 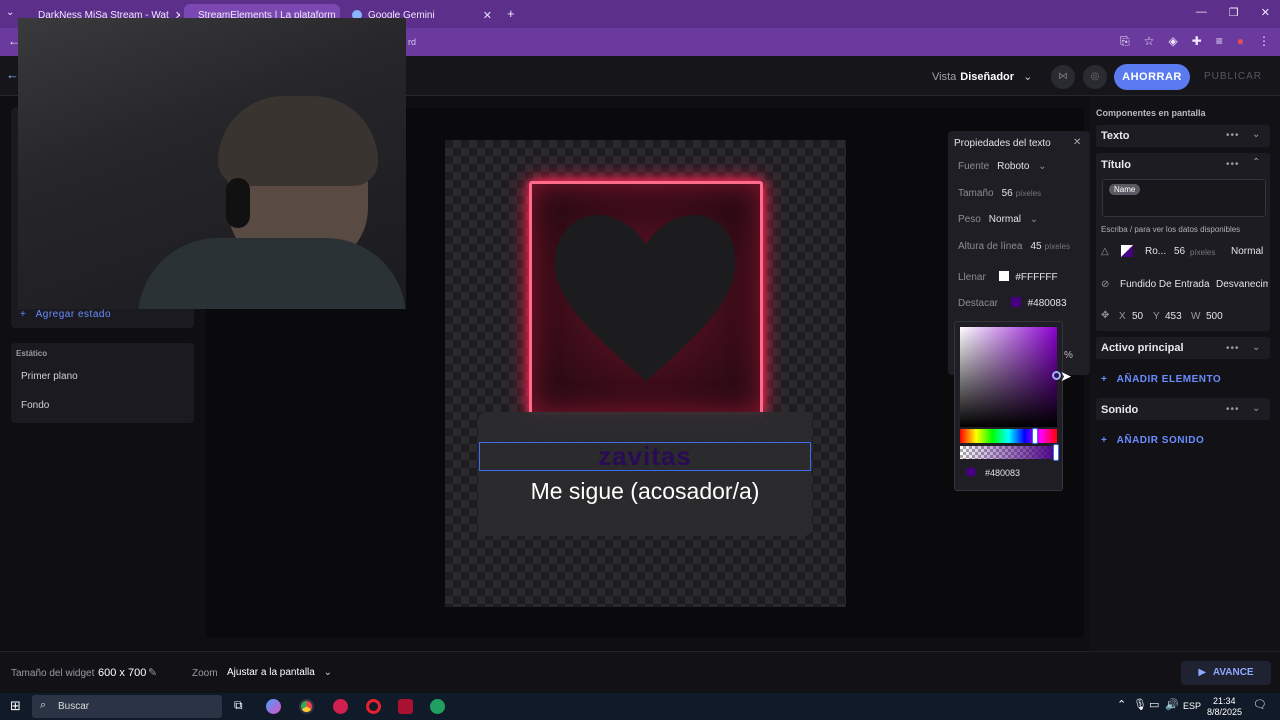 What do you see at coordinates (1002, 166) in the screenshot?
I see `font-row: Fuente Roboto ⌄` at bounding box center [1002, 166].